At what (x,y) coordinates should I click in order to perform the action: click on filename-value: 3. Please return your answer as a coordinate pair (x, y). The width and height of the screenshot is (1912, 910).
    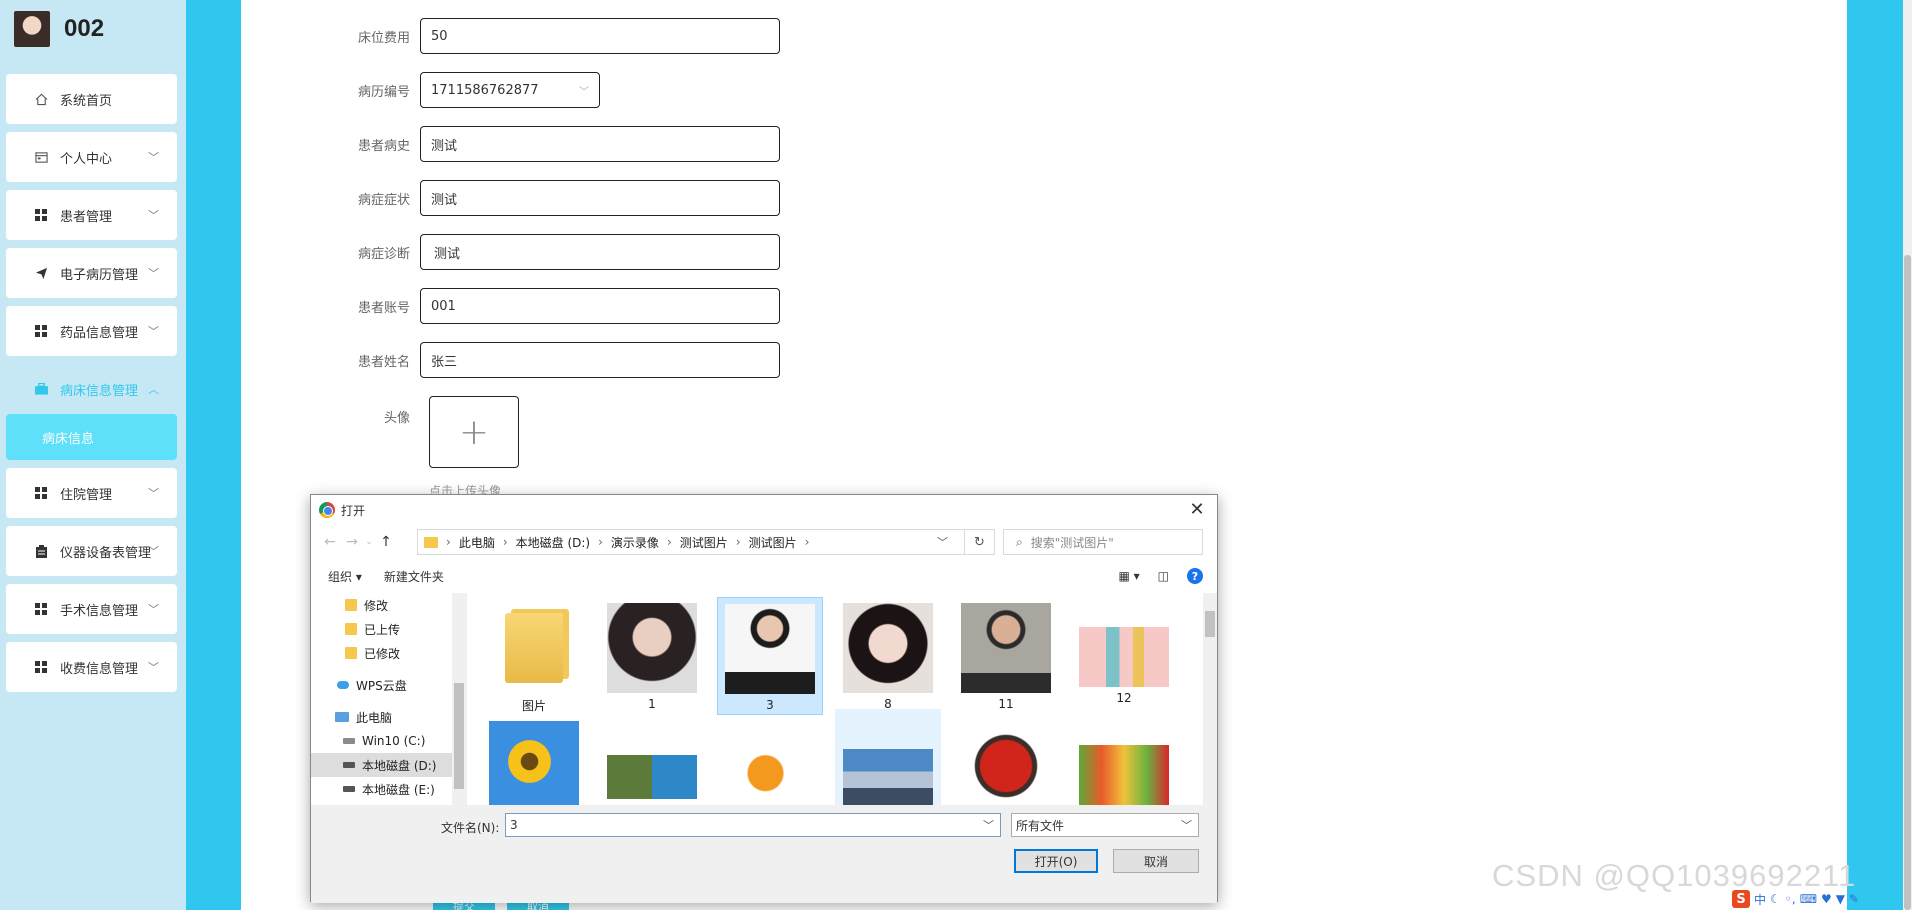
    Looking at the image, I should click on (514, 825).